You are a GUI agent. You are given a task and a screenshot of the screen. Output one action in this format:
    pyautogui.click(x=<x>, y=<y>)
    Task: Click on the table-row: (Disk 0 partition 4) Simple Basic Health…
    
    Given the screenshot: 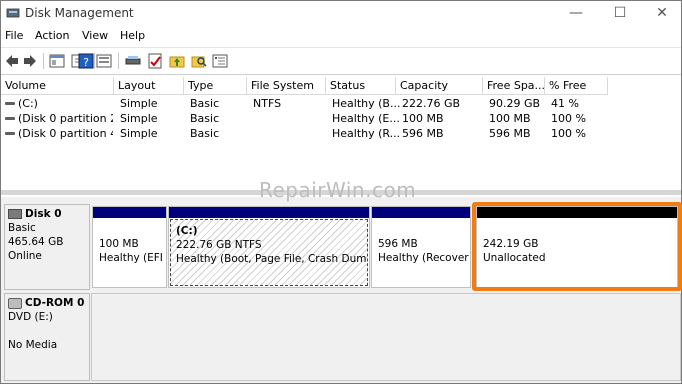 What is the action you would take?
    pyautogui.click(x=341, y=133)
    